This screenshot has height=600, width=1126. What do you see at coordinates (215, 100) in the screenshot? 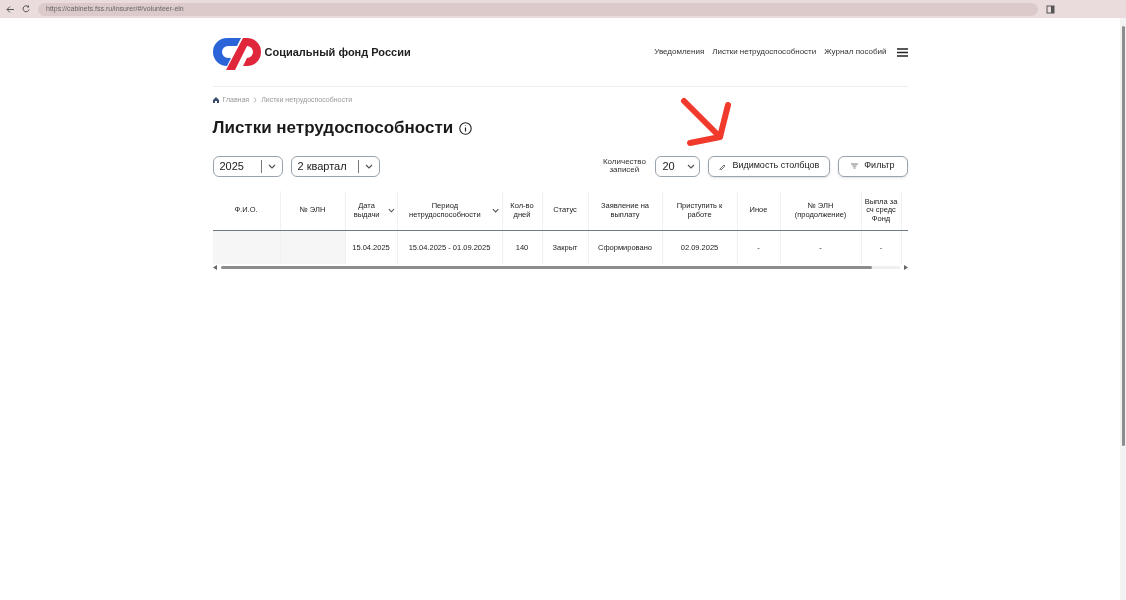
I see `home-icon` at bounding box center [215, 100].